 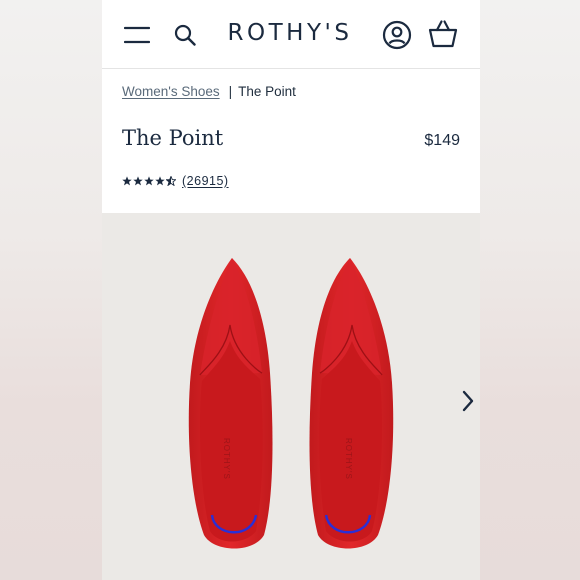 I want to click on product-title: The Point, so click(x=173, y=138).